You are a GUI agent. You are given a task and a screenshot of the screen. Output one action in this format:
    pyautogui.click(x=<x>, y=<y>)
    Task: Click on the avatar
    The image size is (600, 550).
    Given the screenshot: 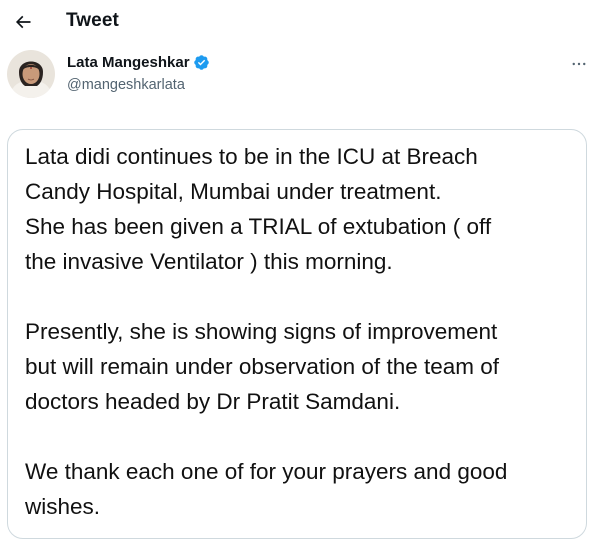 What is the action you would take?
    pyautogui.click(x=31, y=74)
    